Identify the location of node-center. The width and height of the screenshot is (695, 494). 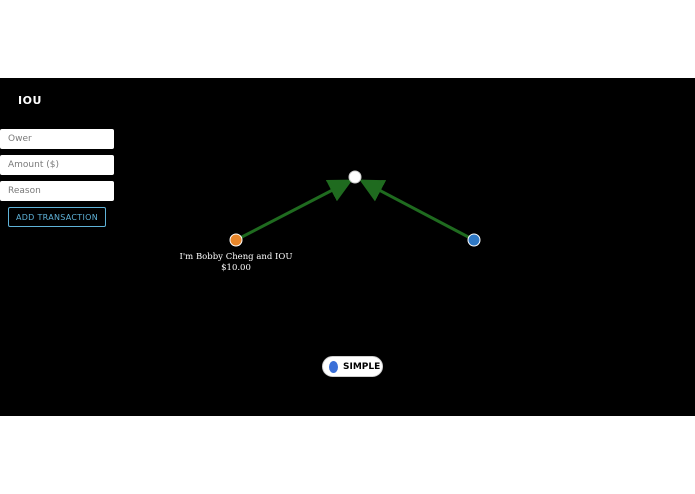
(355, 177).